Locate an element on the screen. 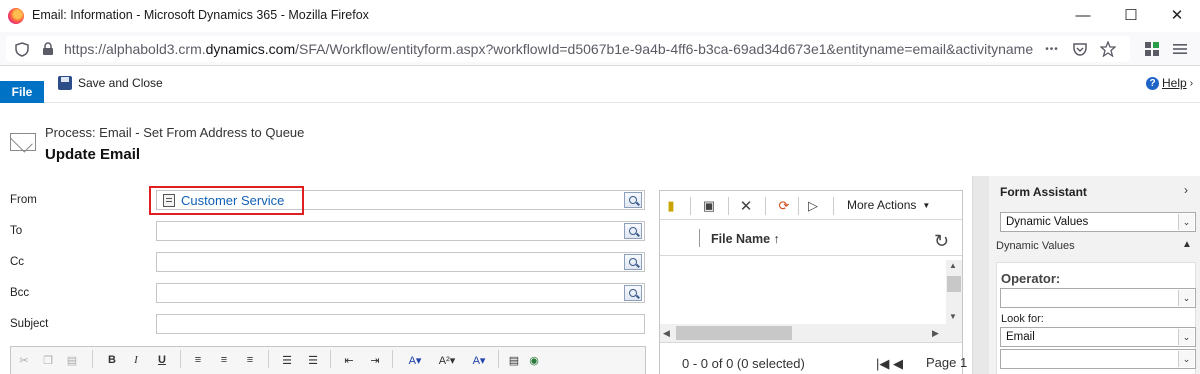 The height and width of the screenshot is (374, 1200). add-attachment-icon: ▮ is located at coordinates (671, 206).